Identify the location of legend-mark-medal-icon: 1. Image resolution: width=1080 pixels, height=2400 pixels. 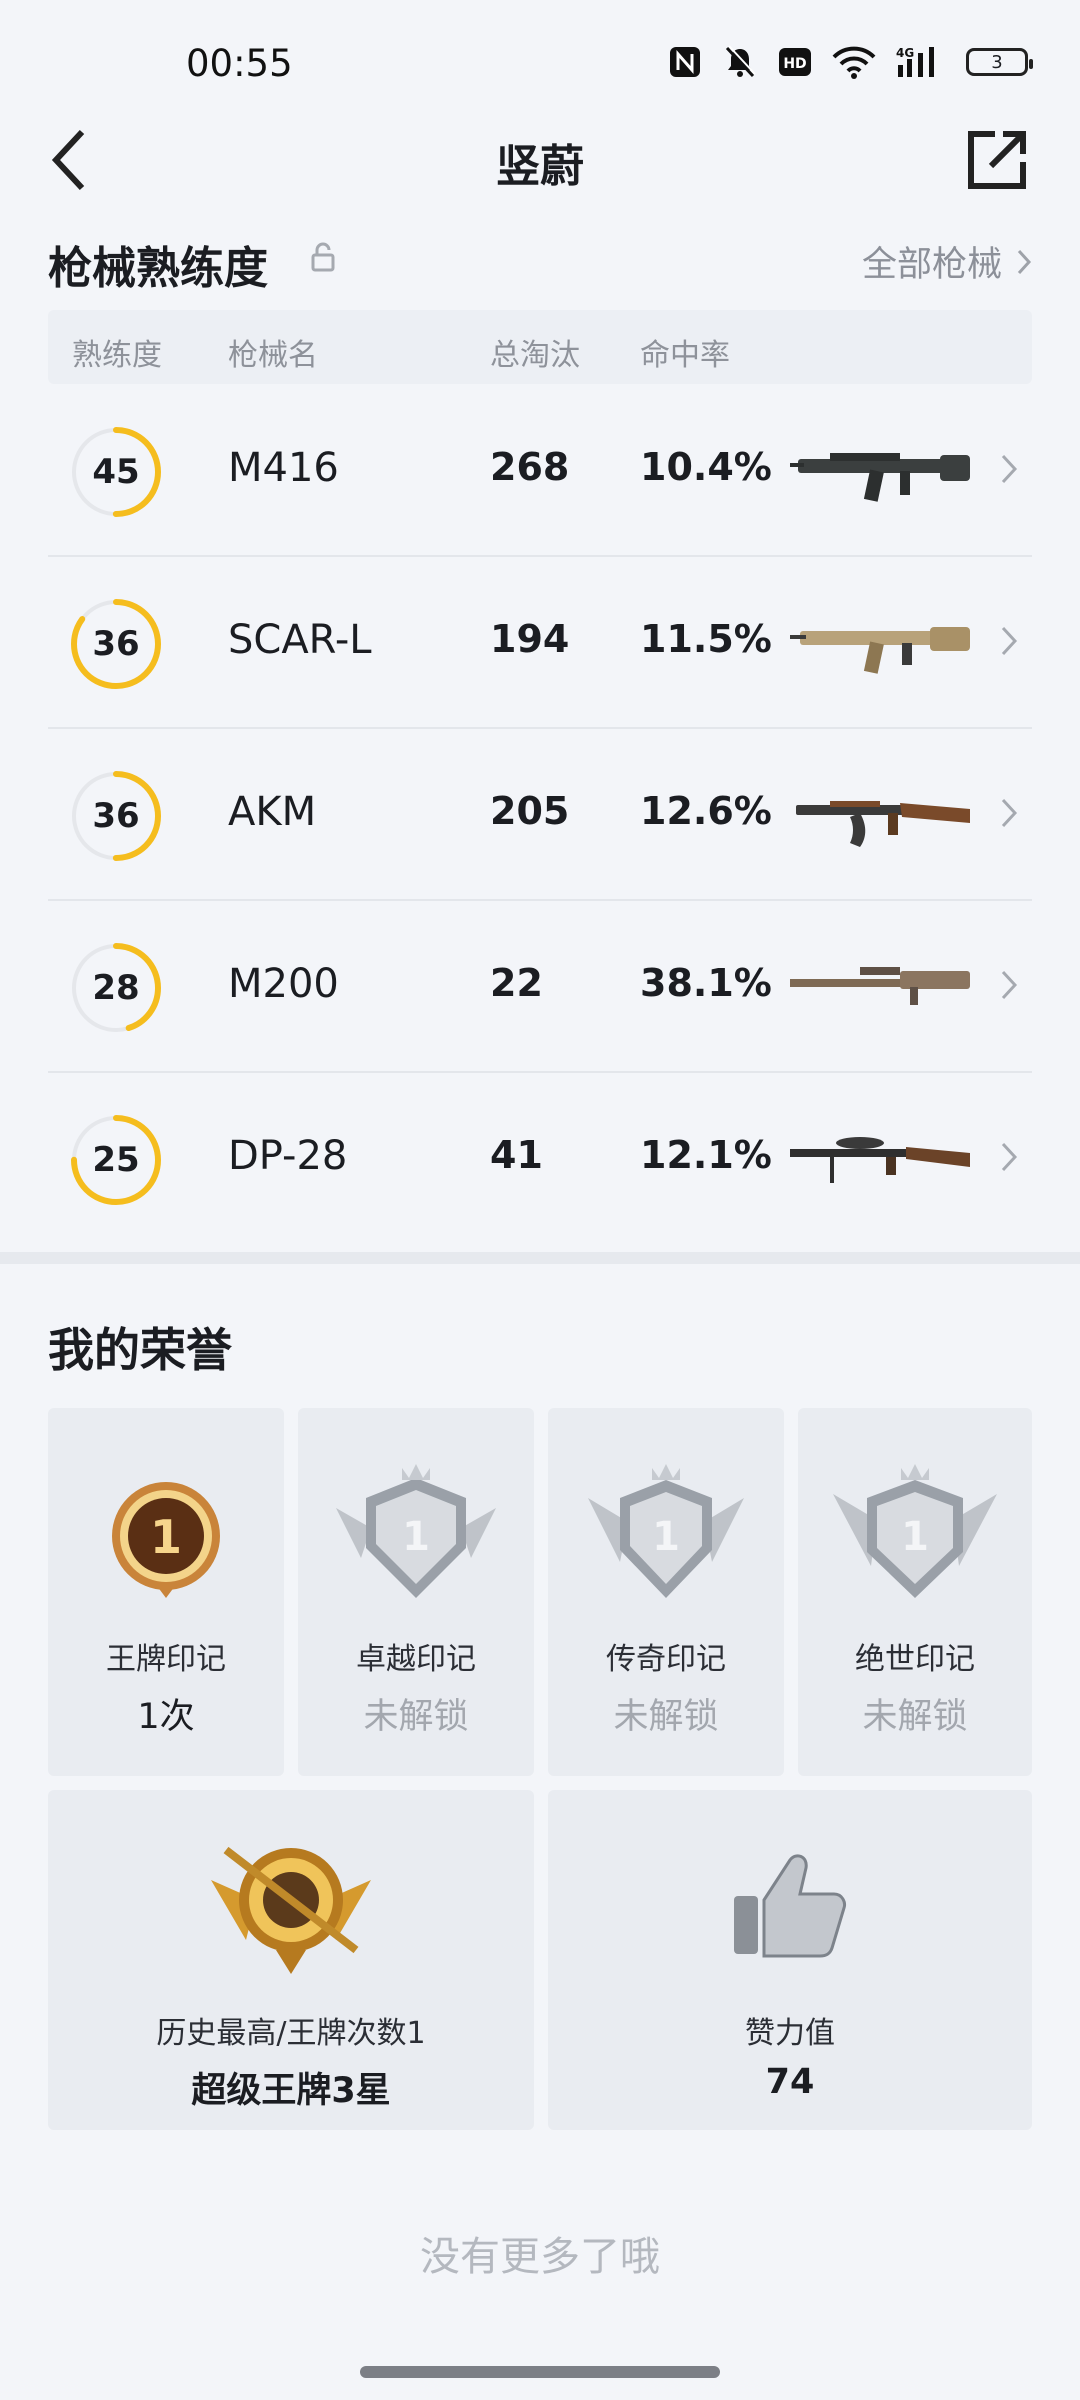
(666, 1531).